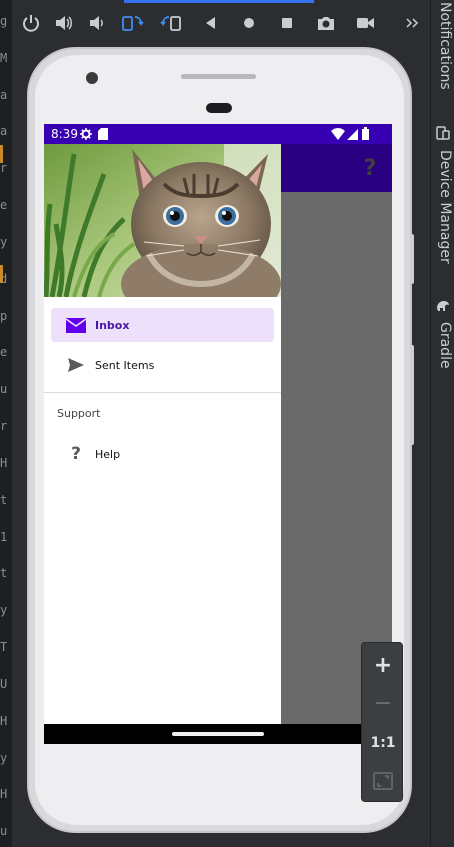  Describe the element at coordinates (383, 703) in the screenshot. I see `zoom-out-button: −` at that location.